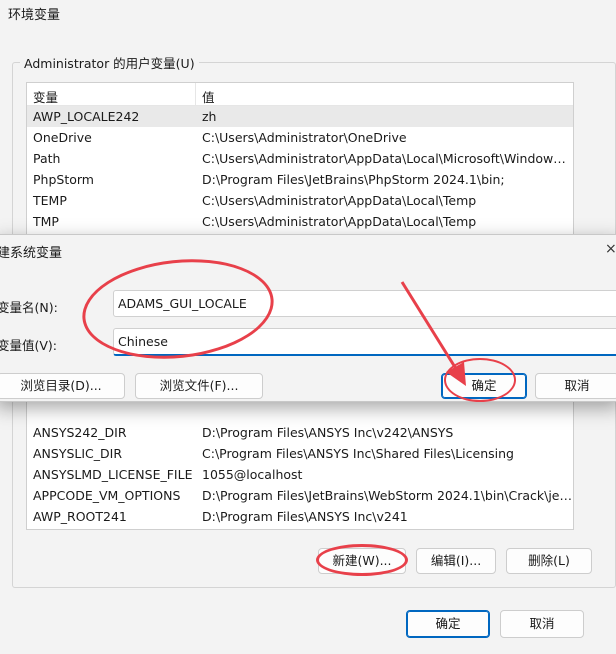  I want to click on annotation-arrow, so click(433, 333).